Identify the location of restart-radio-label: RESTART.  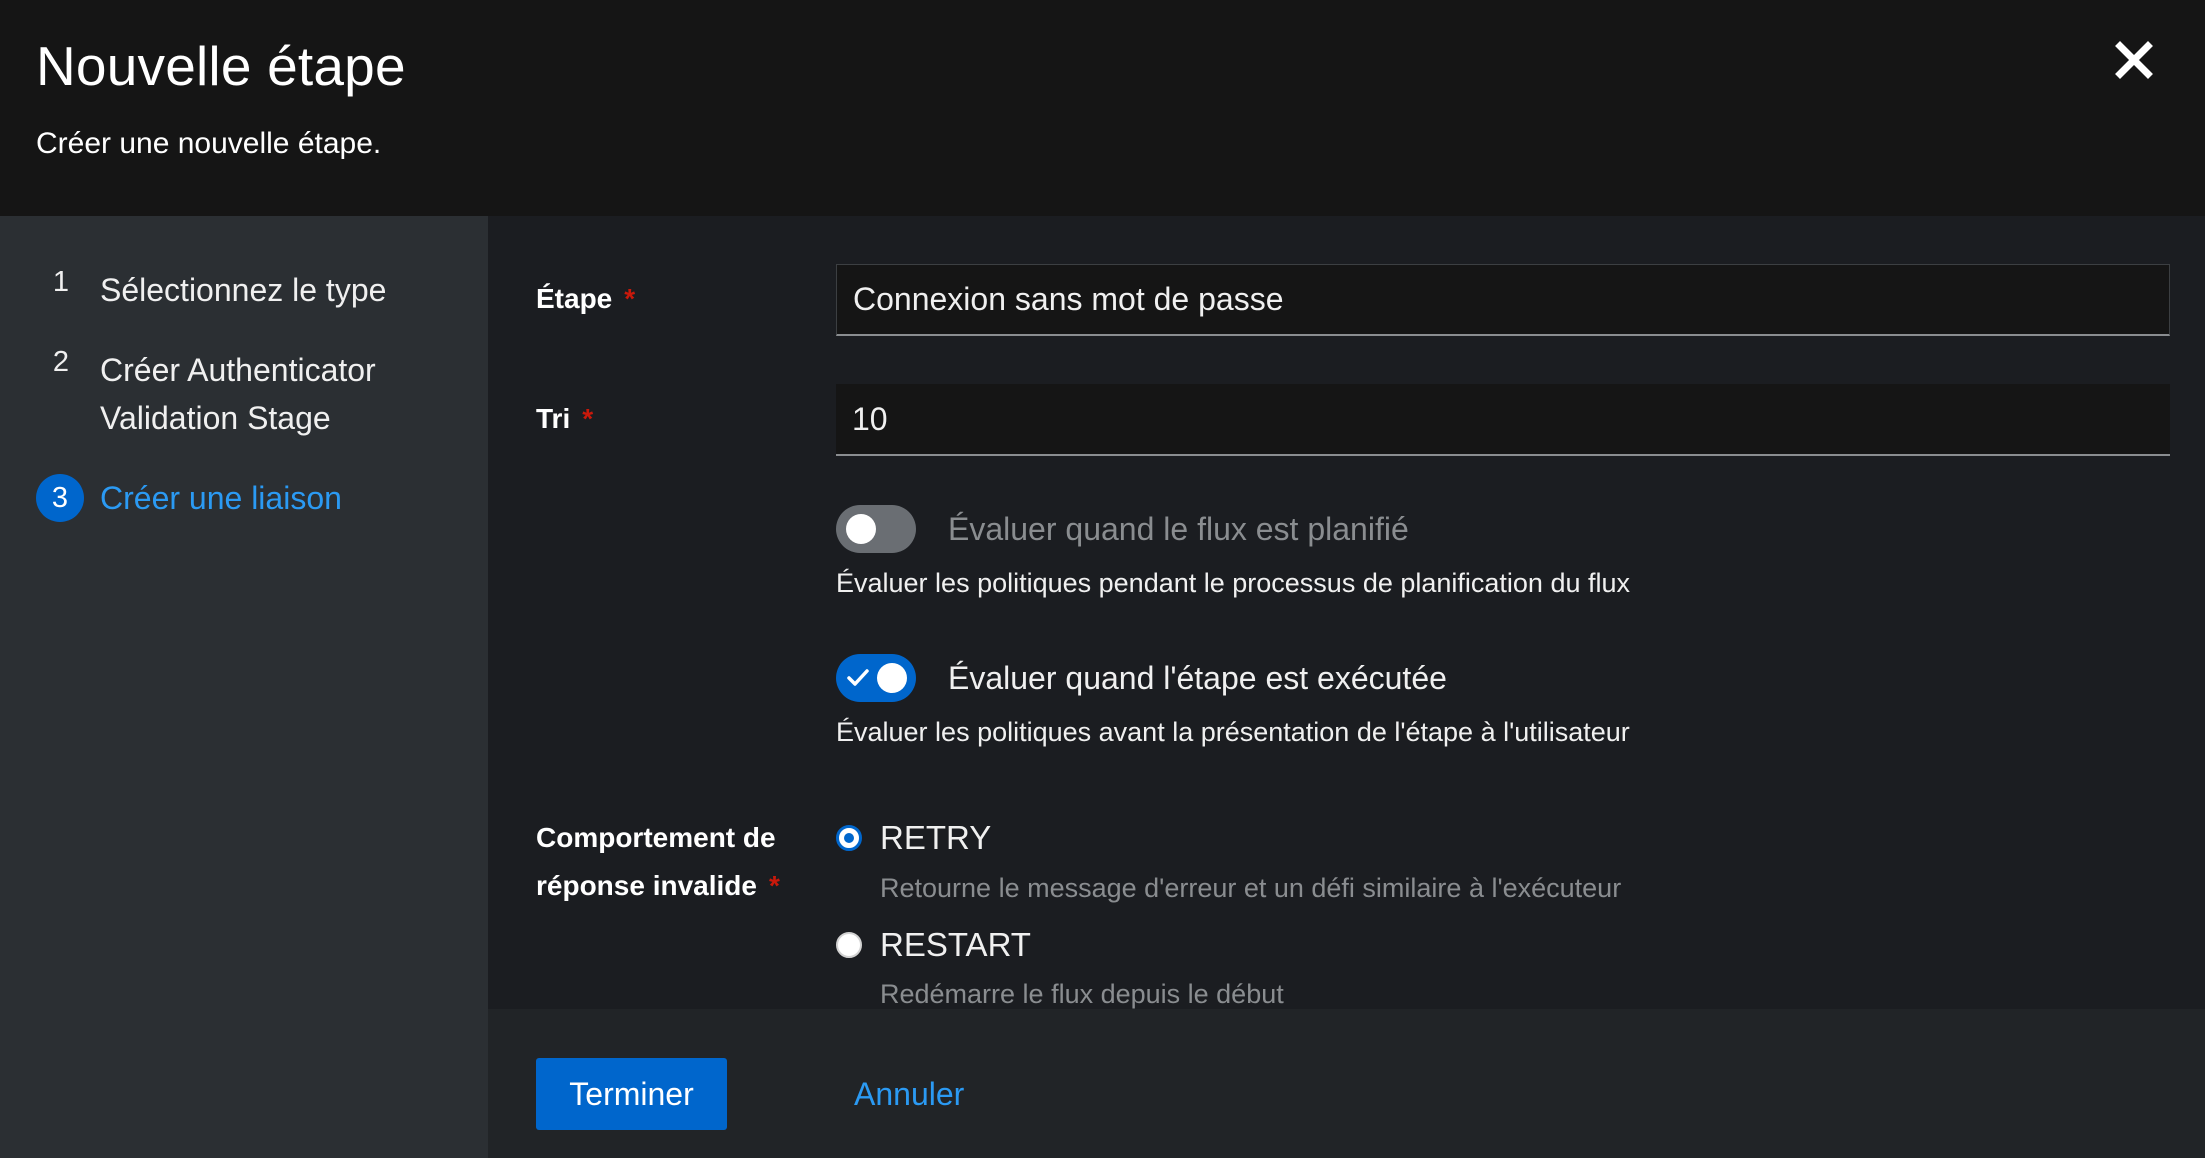
(955, 945).